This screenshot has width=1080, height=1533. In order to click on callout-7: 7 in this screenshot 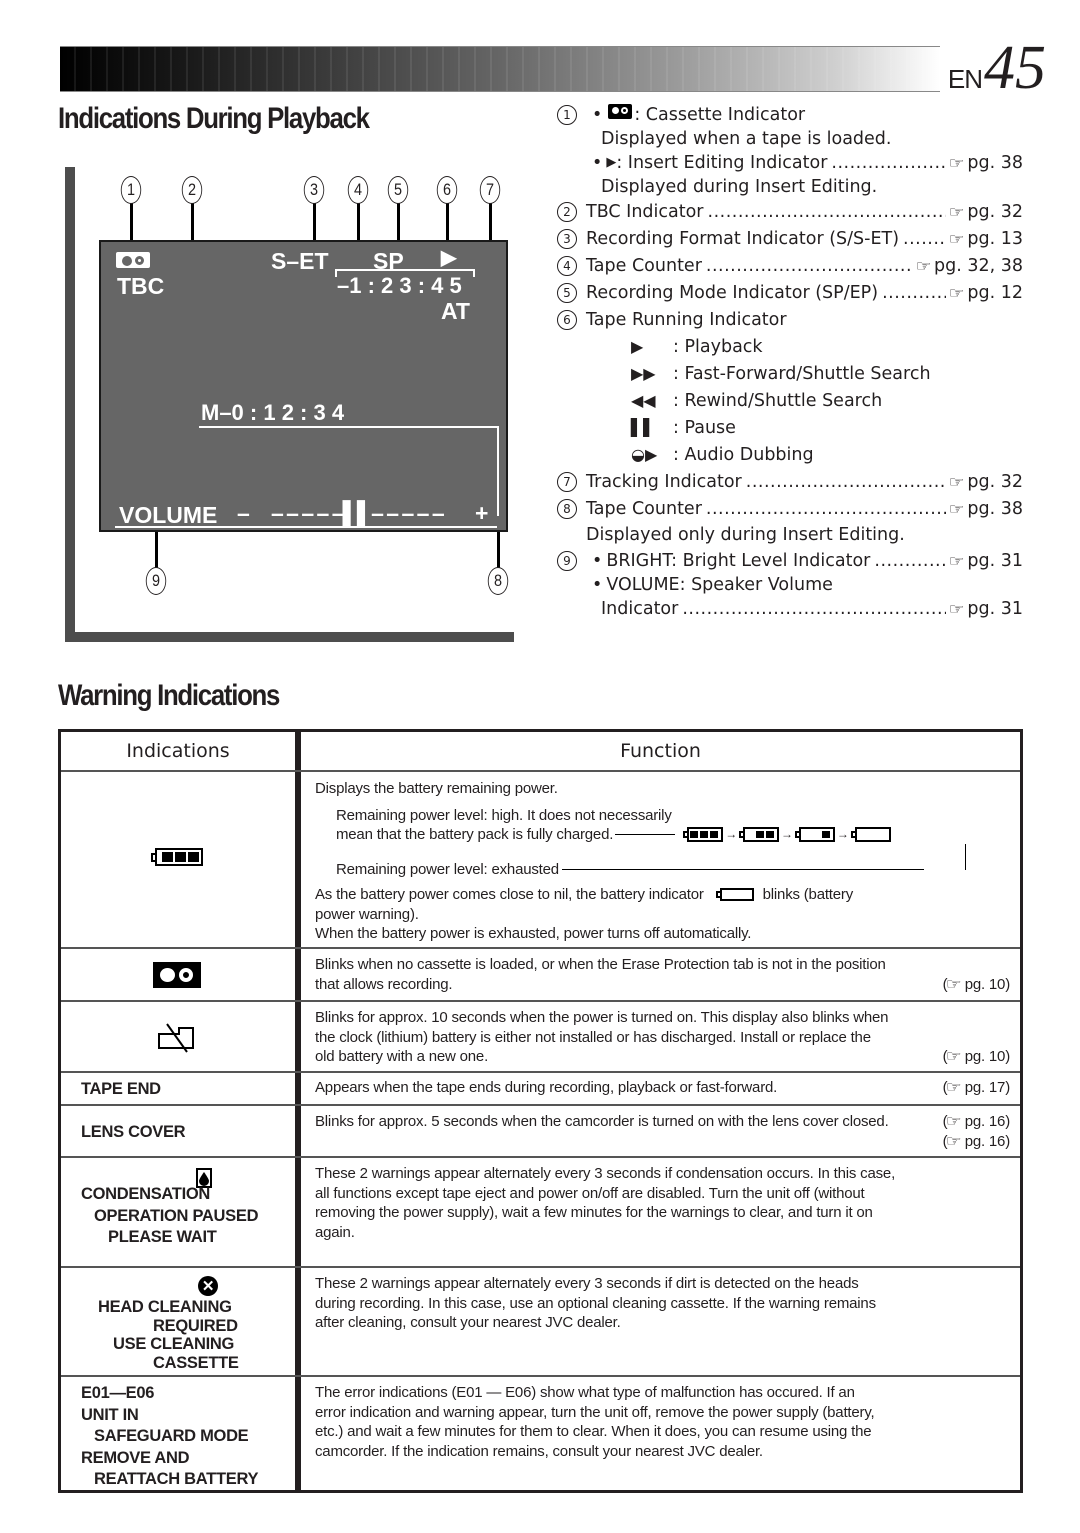, I will do `click(490, 190)`.